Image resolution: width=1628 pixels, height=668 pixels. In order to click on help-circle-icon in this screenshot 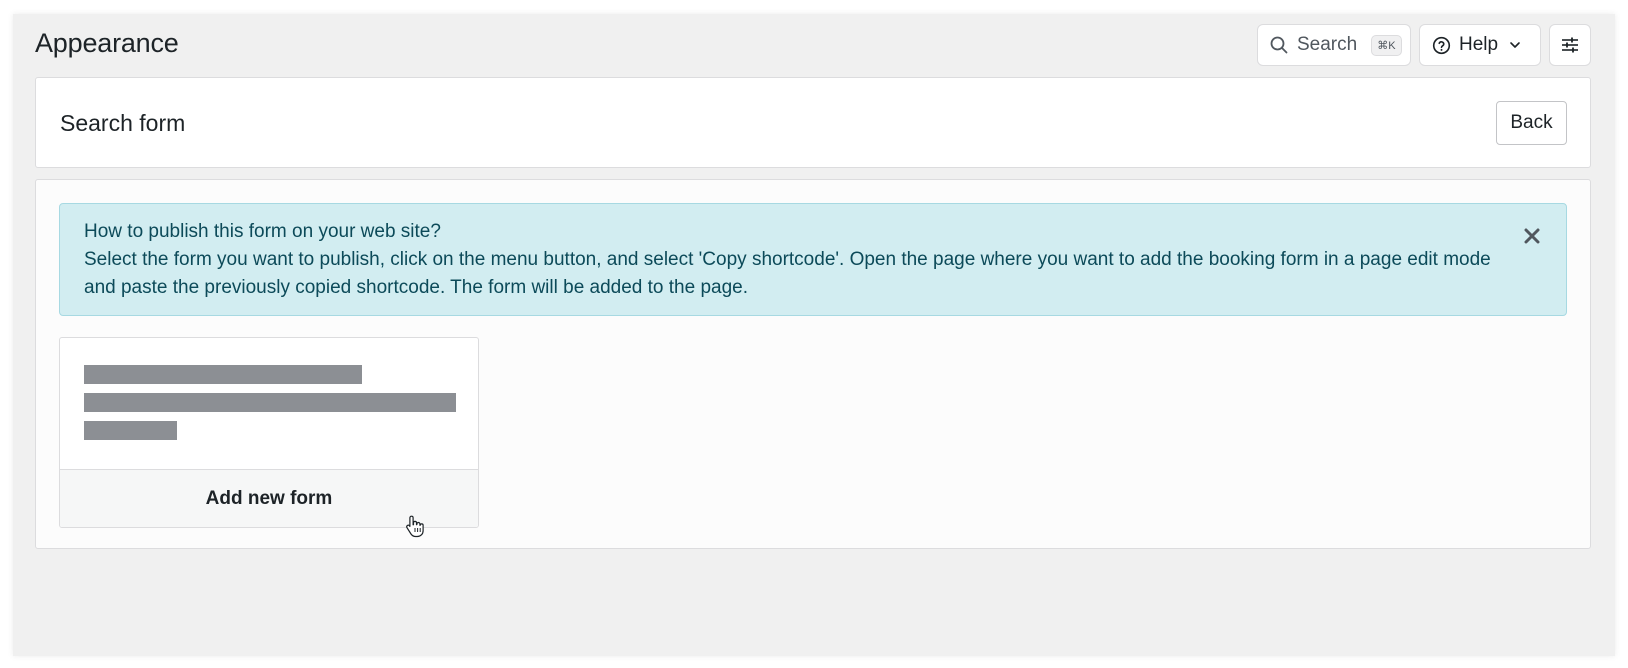, I will do `click(1441, 45)`.